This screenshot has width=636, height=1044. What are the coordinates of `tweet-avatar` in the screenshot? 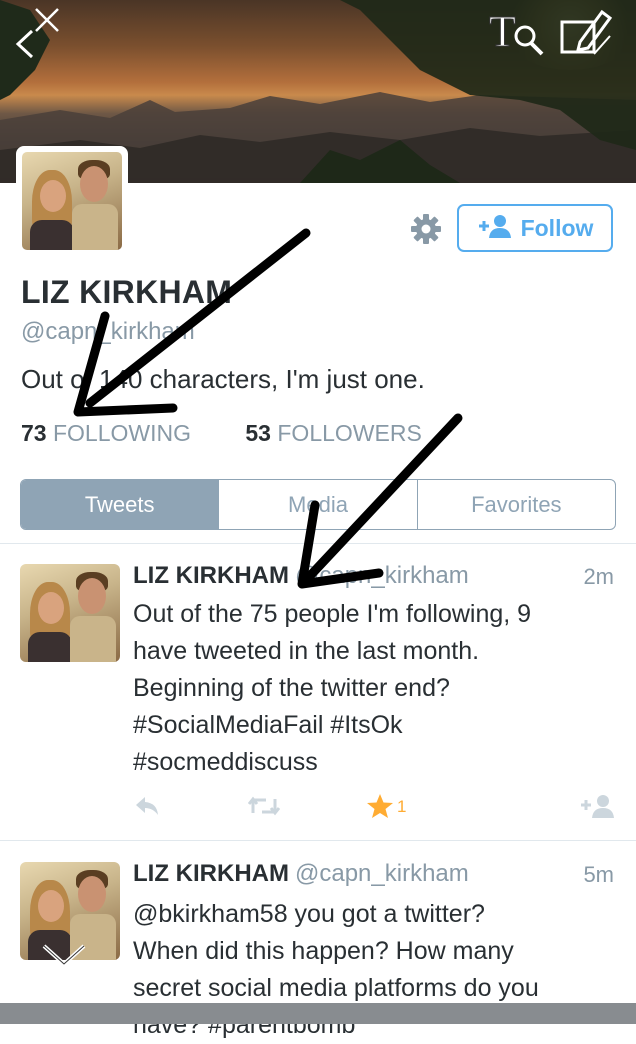 It's located at (70, 613).